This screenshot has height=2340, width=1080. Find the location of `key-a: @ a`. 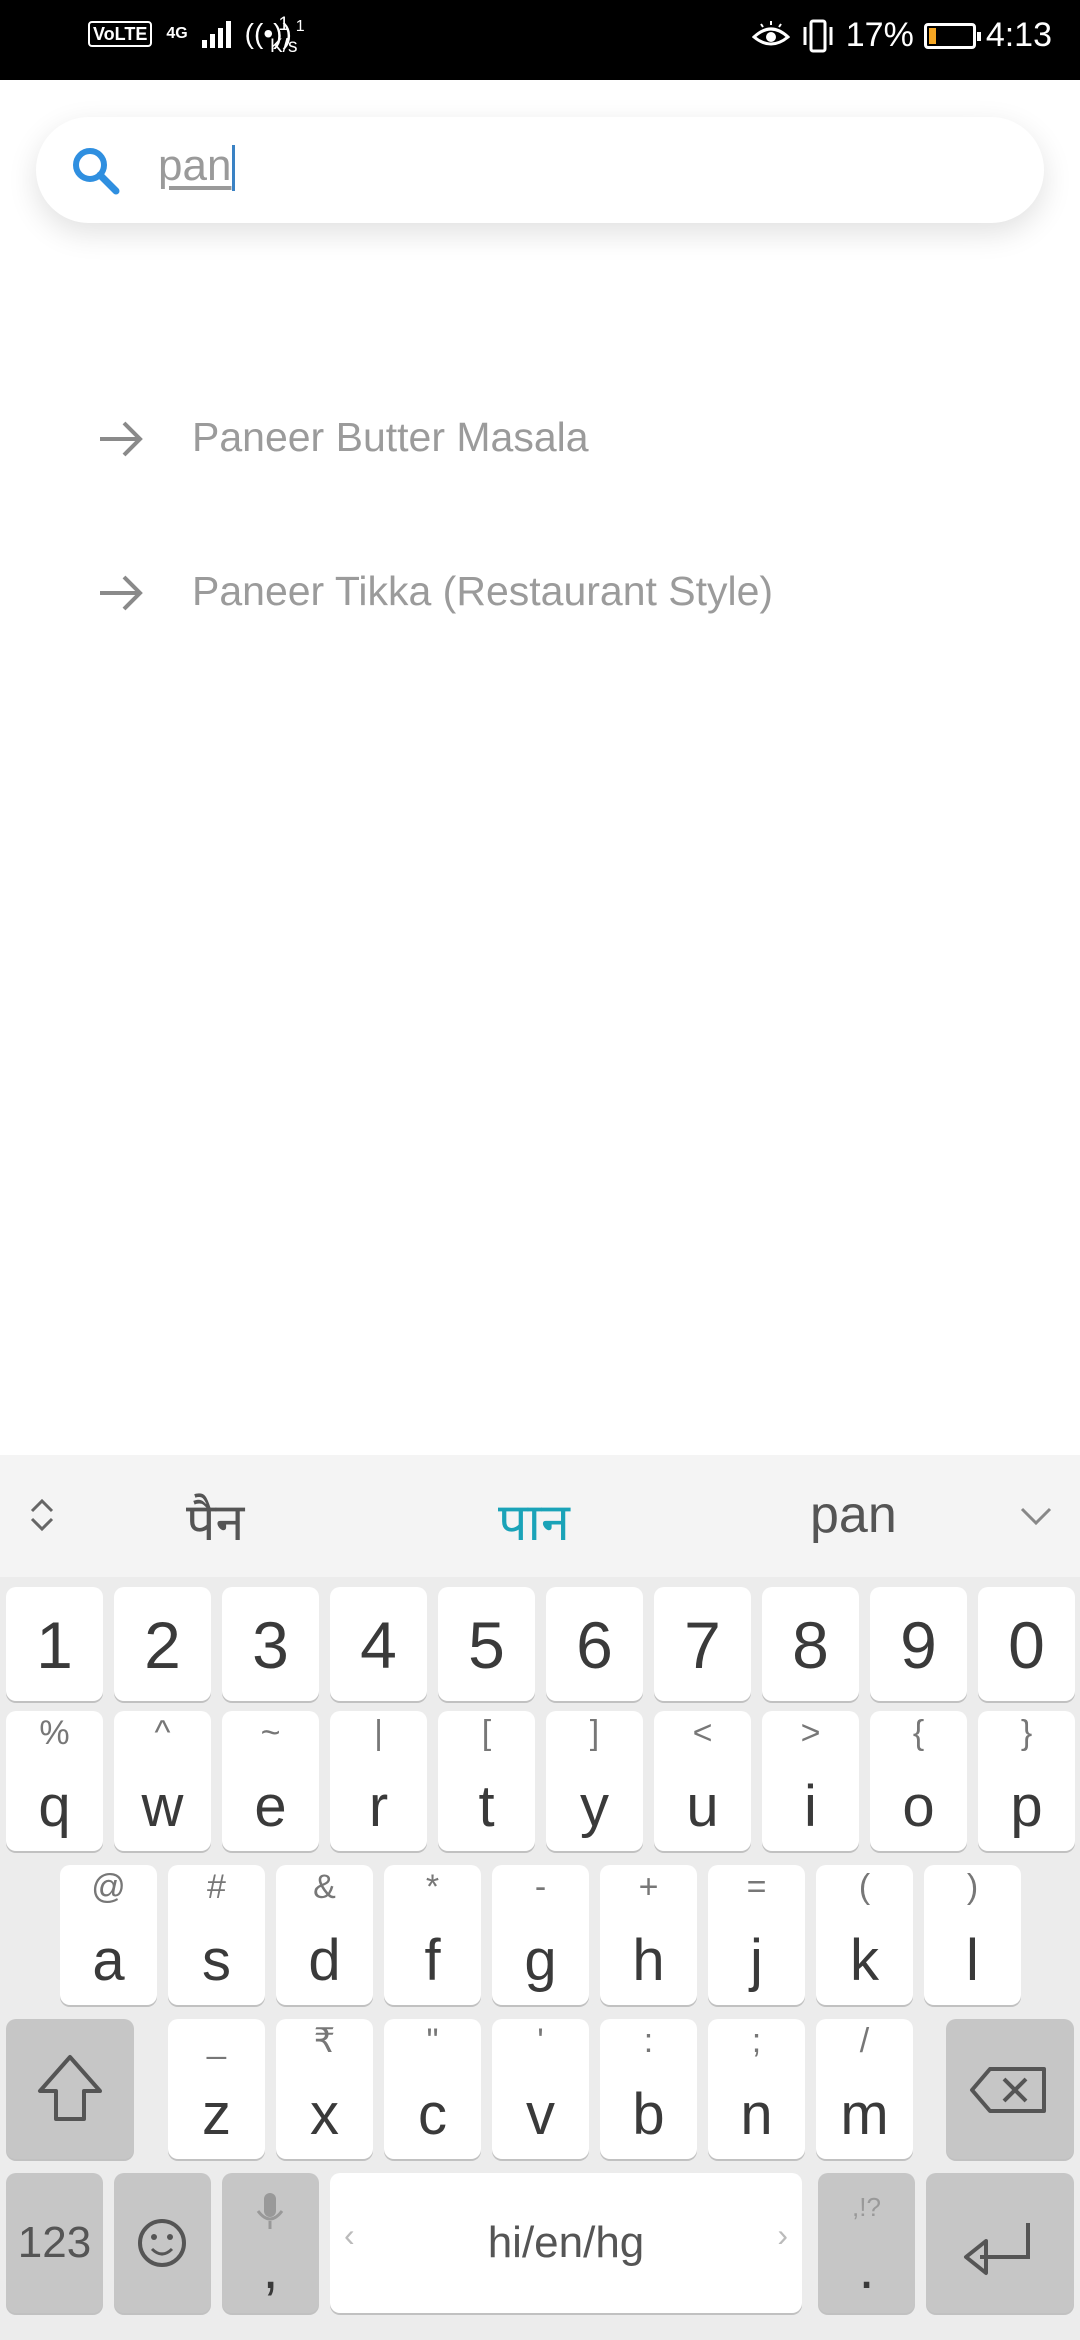

key-a: @ a is located at coordinates (108, 1935).